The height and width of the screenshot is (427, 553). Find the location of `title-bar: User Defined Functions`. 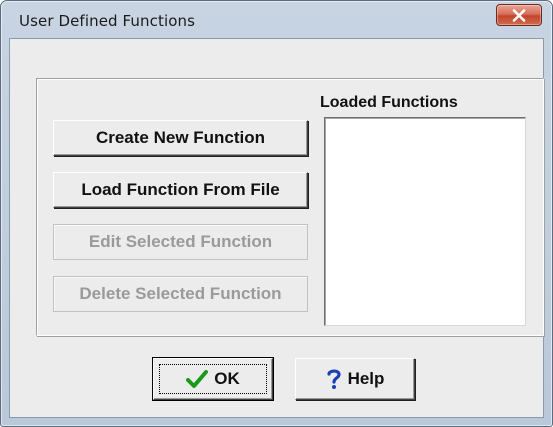

title-bar: User Defined Functions is located at coordinates (276, 21).